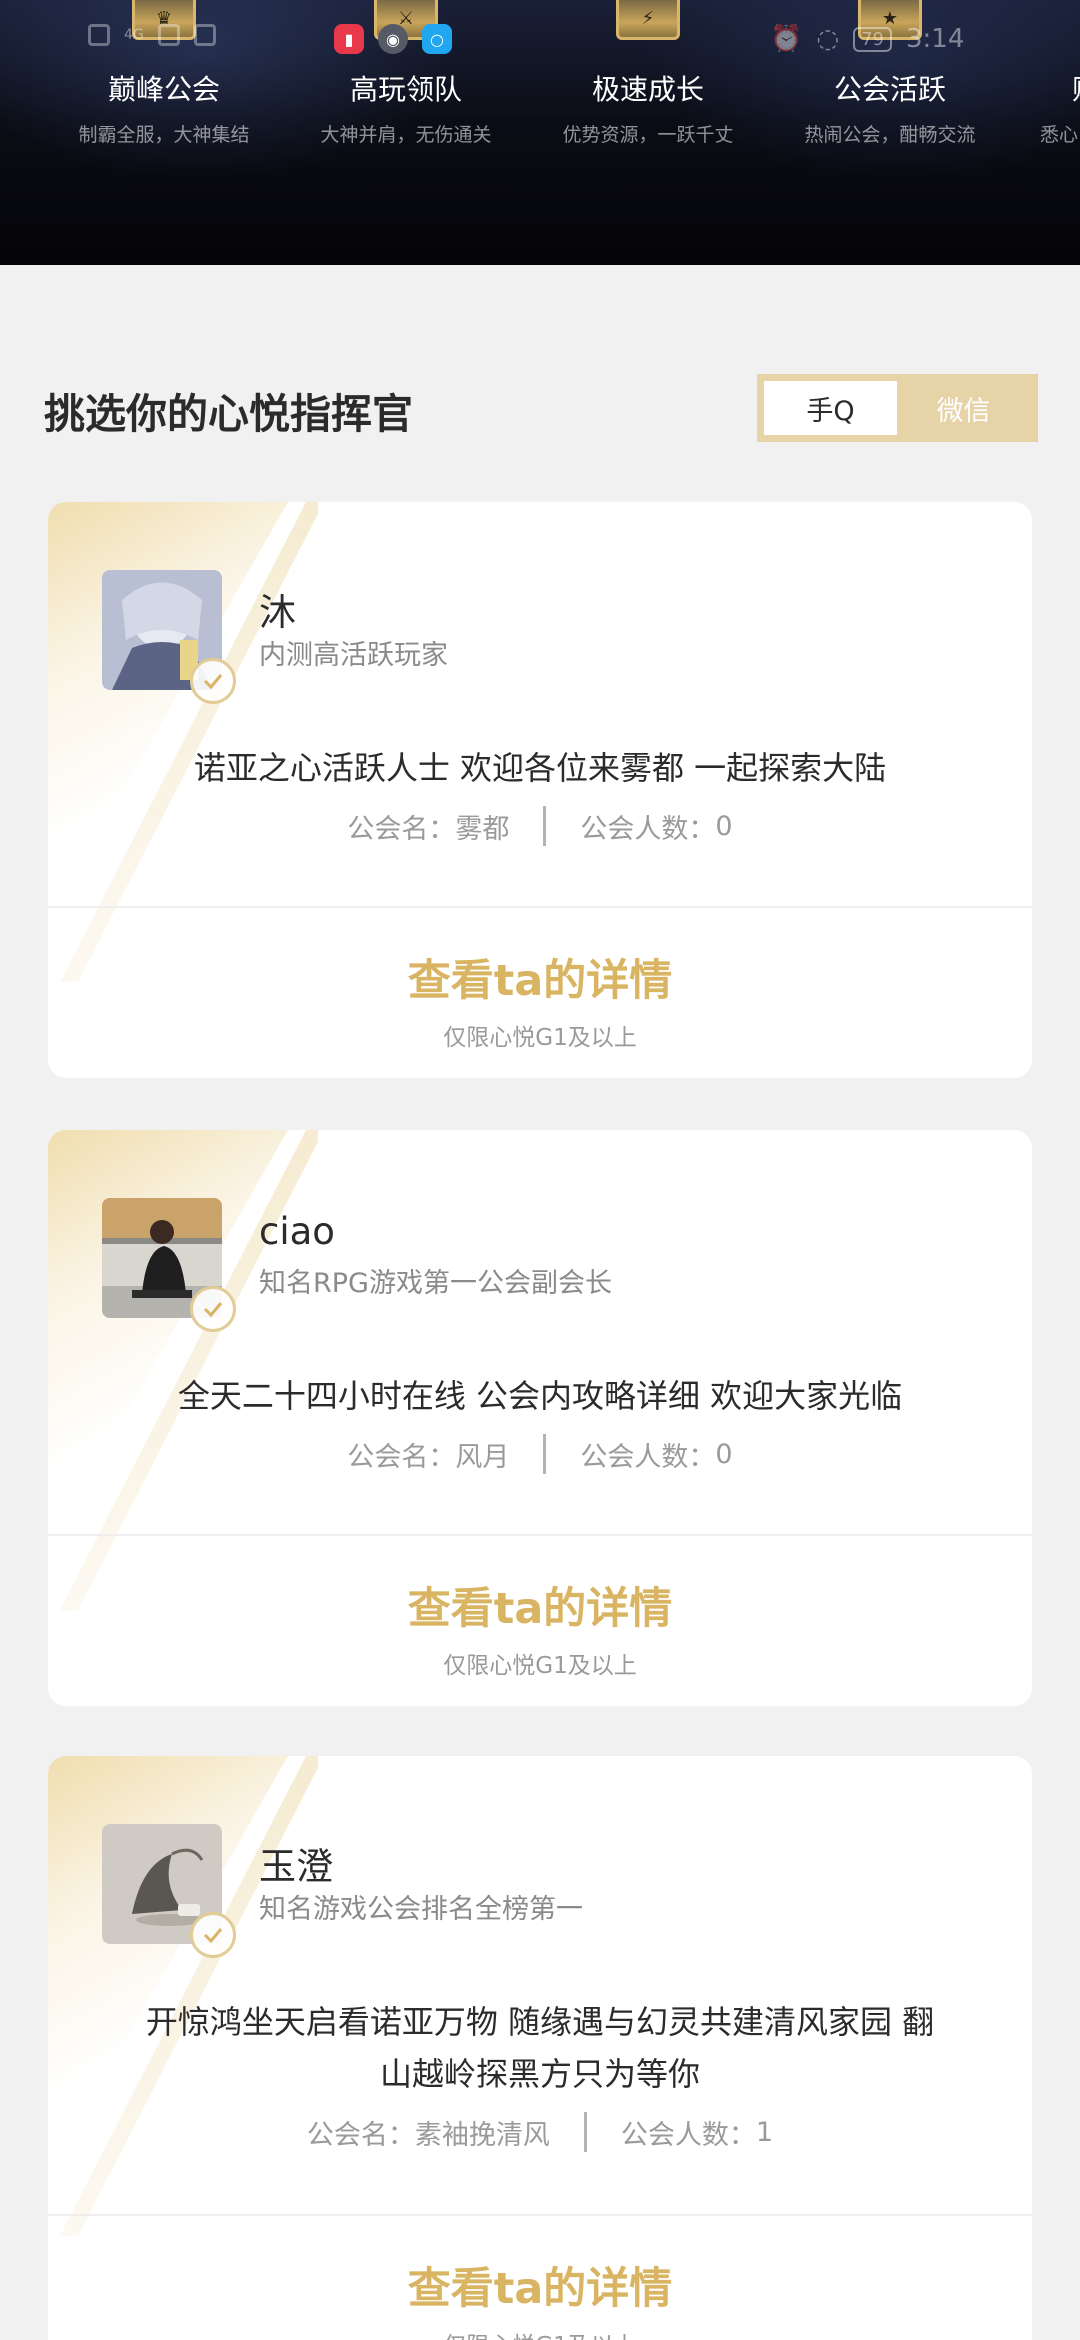 The width and height of the screenshot is (1080, 2340). Describe the element at coordinates (437, 39) in the screenshot. I see `search-app-icon: ○` at that location.